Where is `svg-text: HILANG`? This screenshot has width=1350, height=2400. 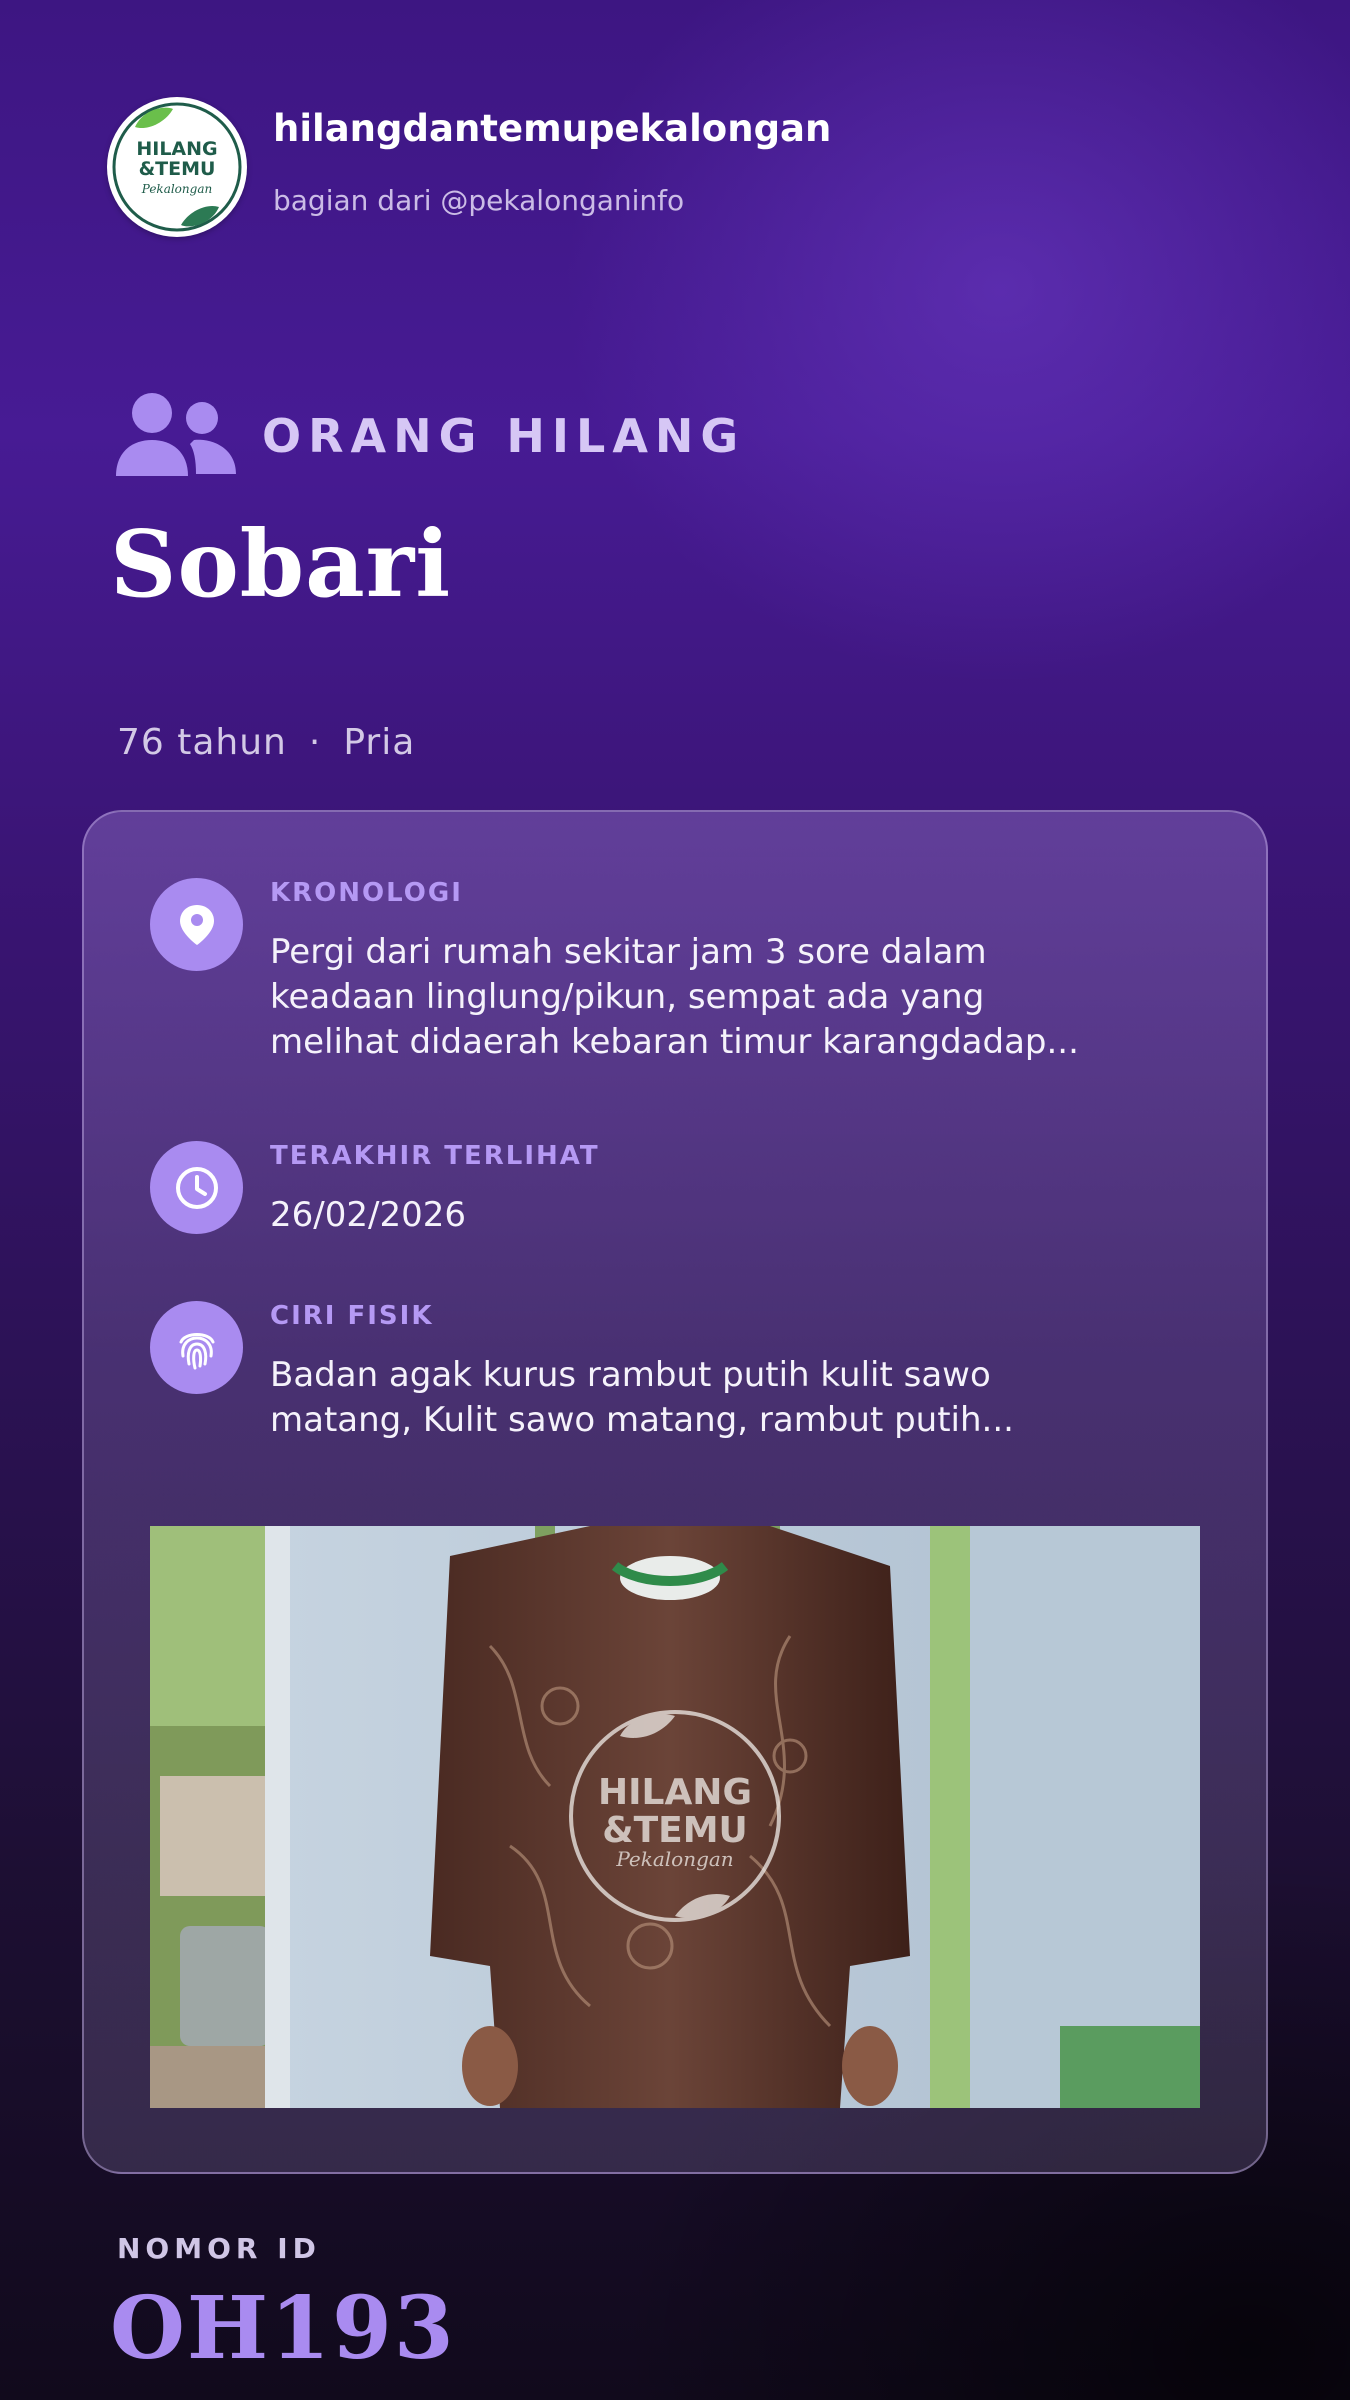 svg-text: HILANG is located at coordinates (176, 149).